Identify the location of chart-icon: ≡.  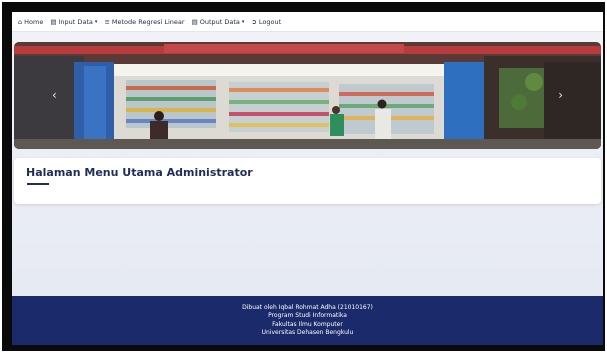
(107, 21).